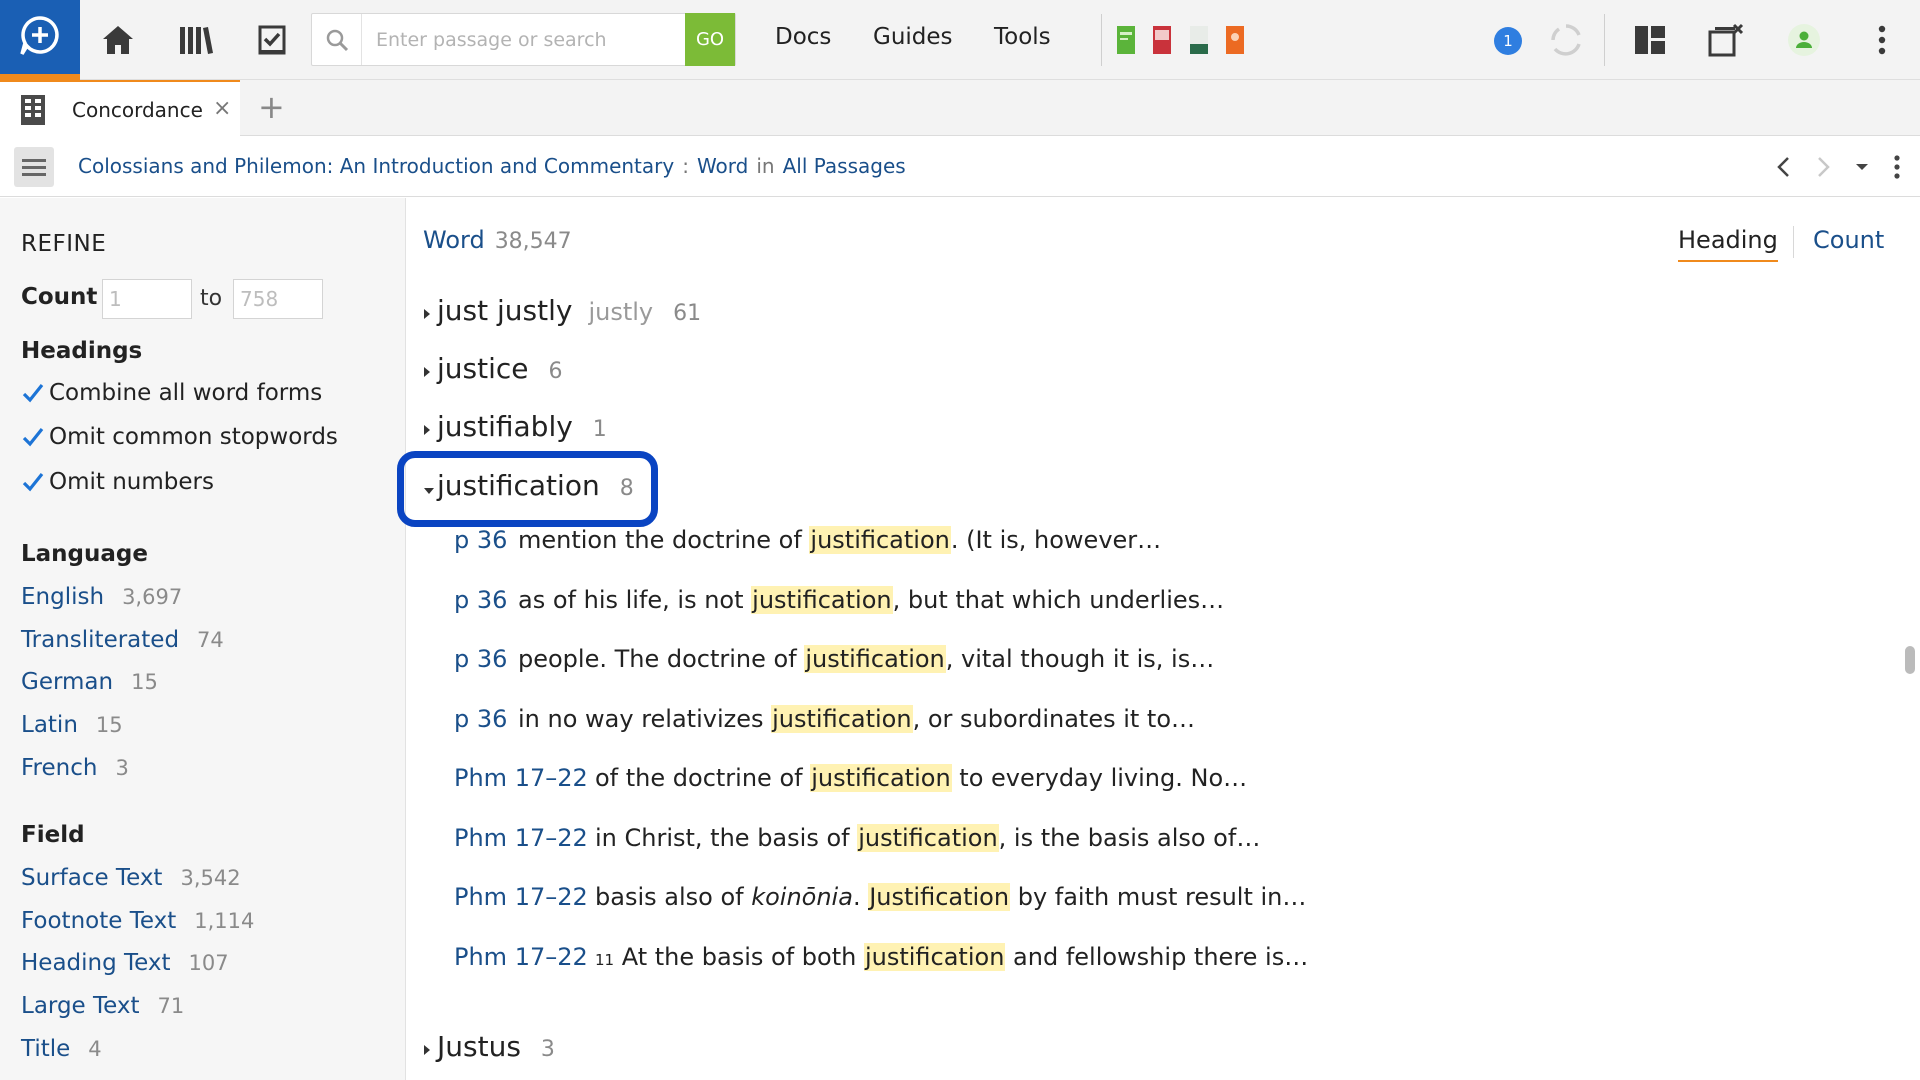  What do you see at coordinates (880, 540) in the screenshot?
I see `hit-term: justification` at bounding box center [880, 540].